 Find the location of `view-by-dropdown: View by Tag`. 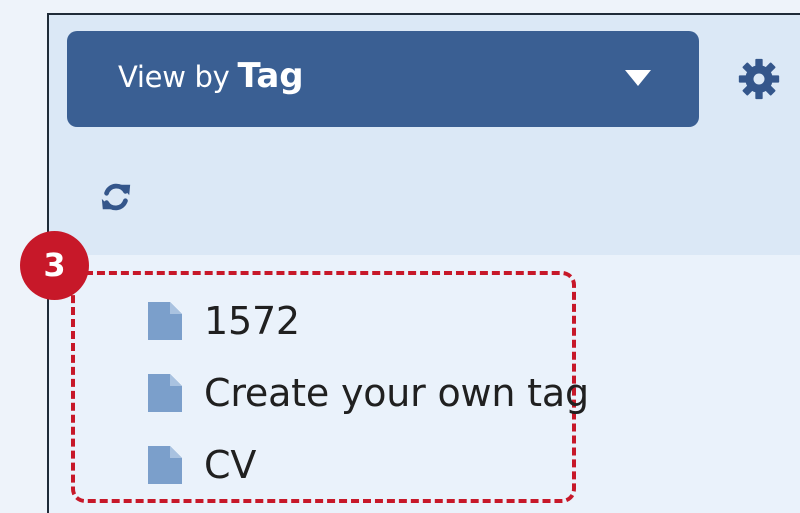

view-by-dropdown: View by Tag is located at coordinates (383, 79).